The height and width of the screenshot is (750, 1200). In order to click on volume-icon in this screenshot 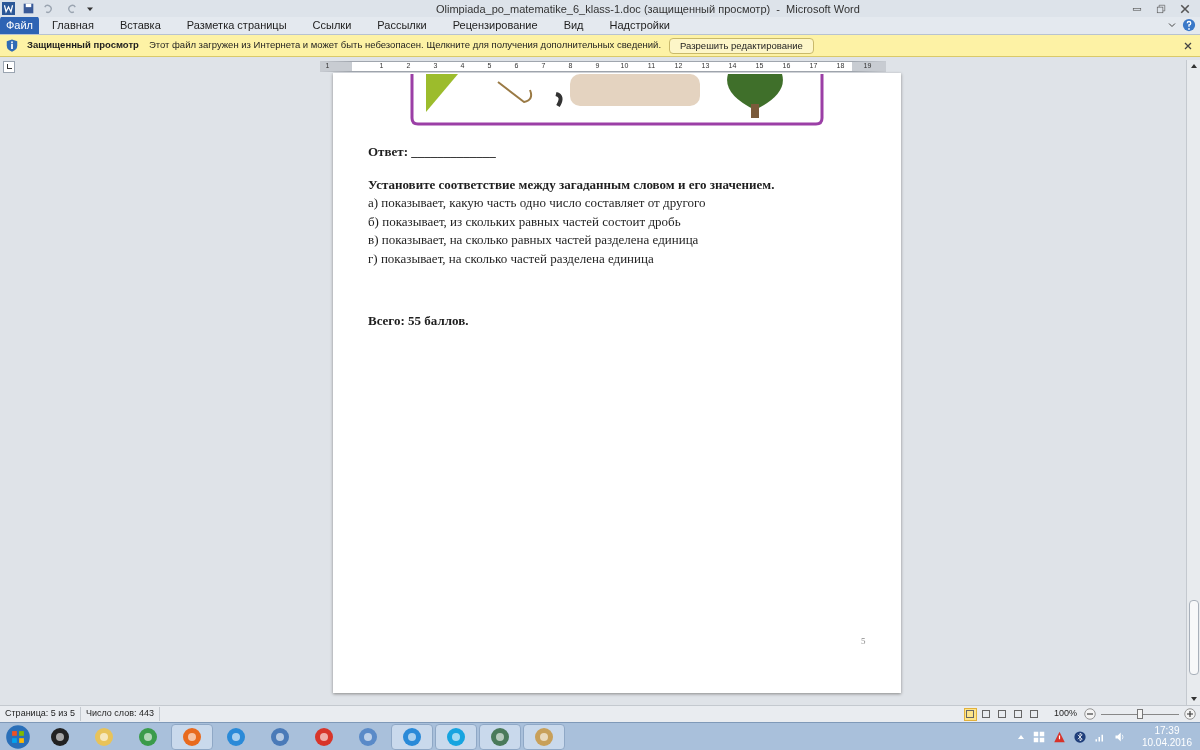, I will do `click(1119, 736)`.